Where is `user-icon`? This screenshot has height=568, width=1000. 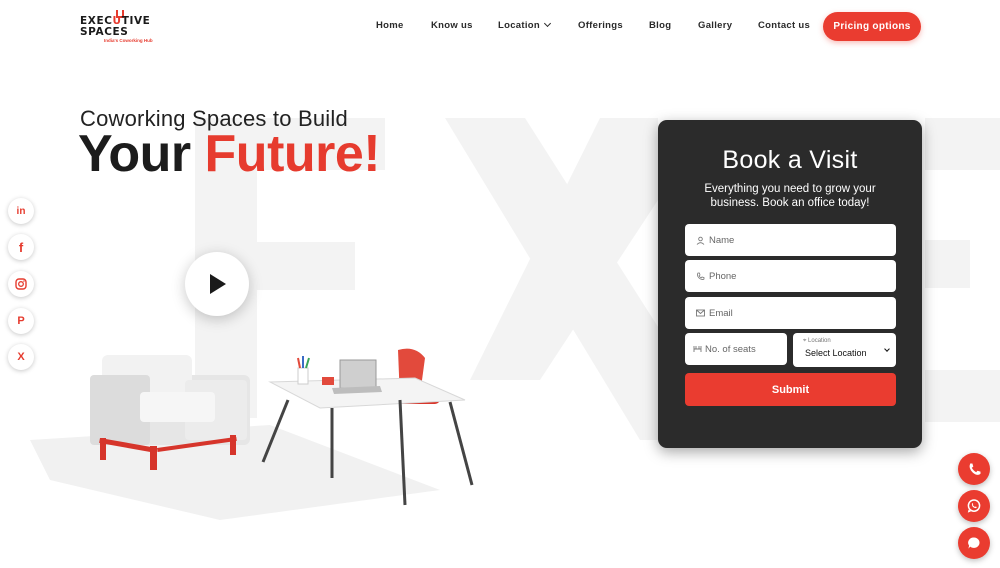
user-icon is located at coordinates (700, 240).